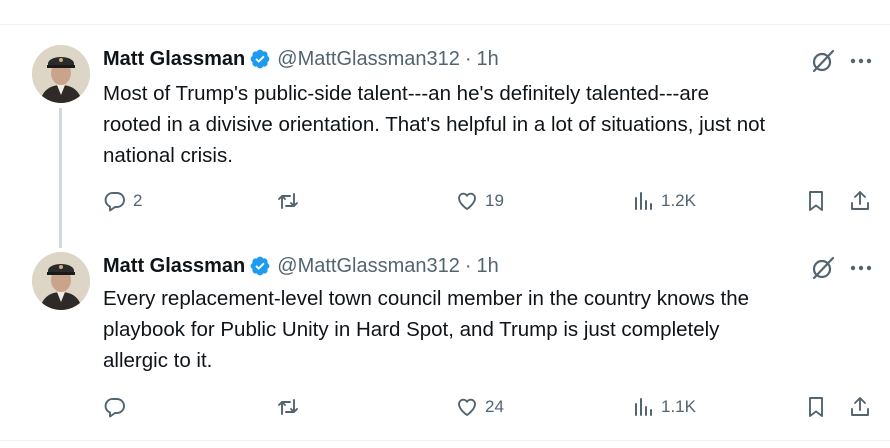  Describe the element at coordinates (479, 407) in the screenshot. I see `like-button: 24` at that location.